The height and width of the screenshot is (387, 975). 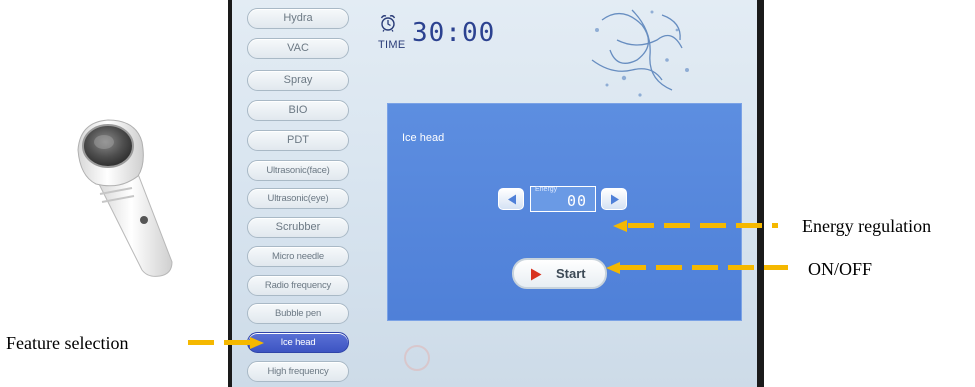 What do you see at coordinates (298, 227) in the screenshot?
I see `sidebar-item-scrubber: Scrubber` at bounding box center [298, 227].